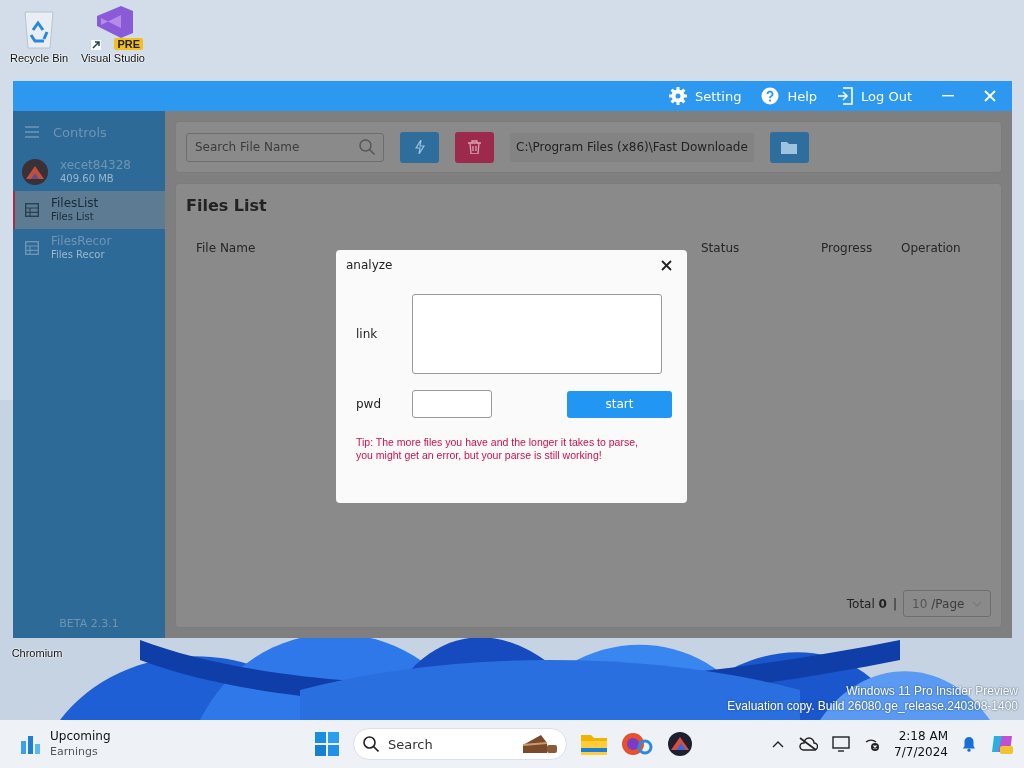  What do you see at coordinates (847, 248) in the screenshot?
I see `column-header: Progress` at bounding box center [847, 248].